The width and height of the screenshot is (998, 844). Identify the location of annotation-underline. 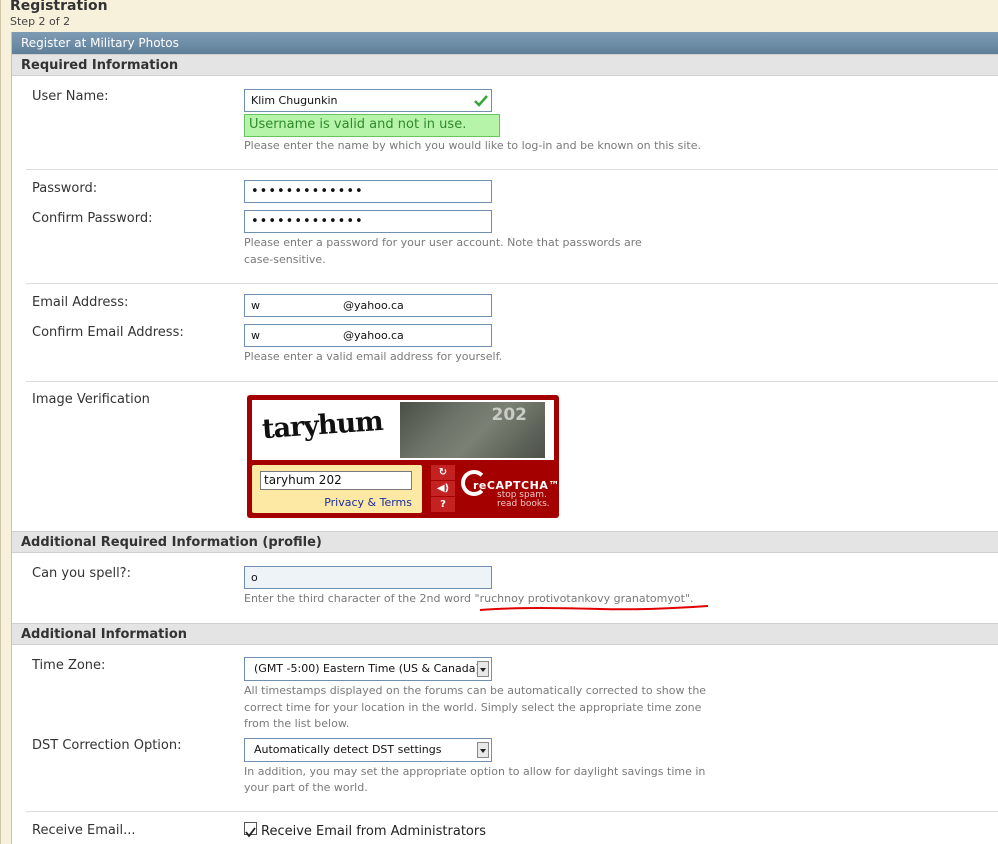
(594, 608).